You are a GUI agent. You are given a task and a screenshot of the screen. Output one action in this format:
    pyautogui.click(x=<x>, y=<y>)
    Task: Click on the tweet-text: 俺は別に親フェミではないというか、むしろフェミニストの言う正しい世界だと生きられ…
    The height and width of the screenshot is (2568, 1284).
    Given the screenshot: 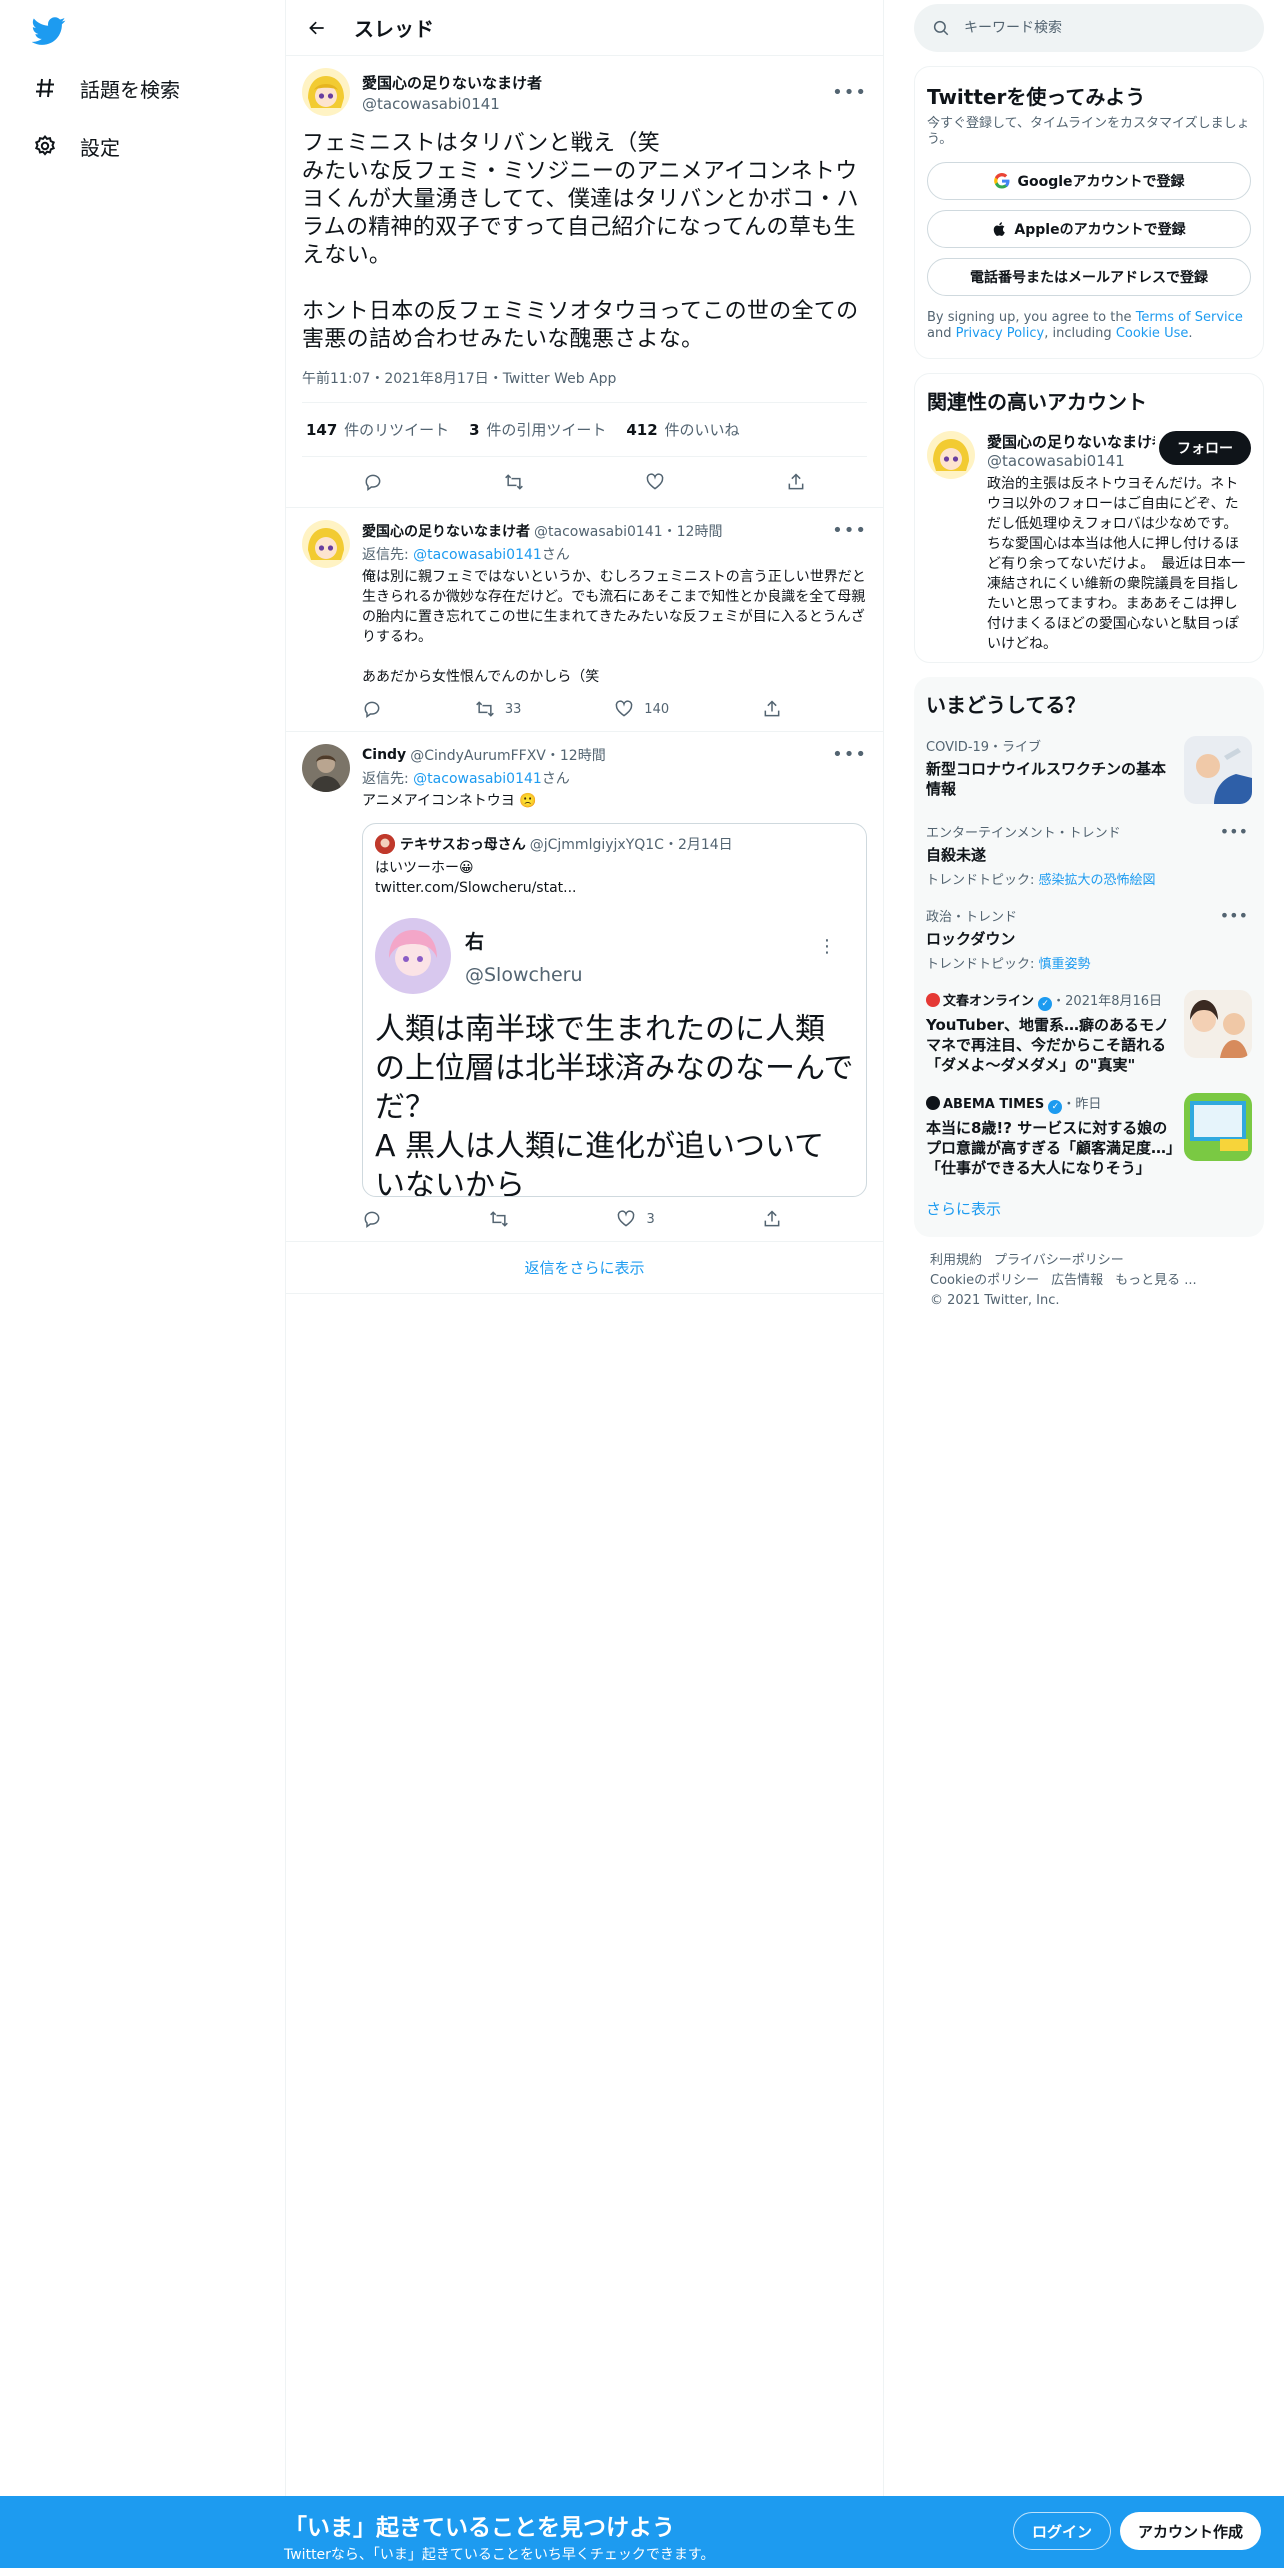 What is the action you would take?
    pyautogui.click(x=614, y=627)
    